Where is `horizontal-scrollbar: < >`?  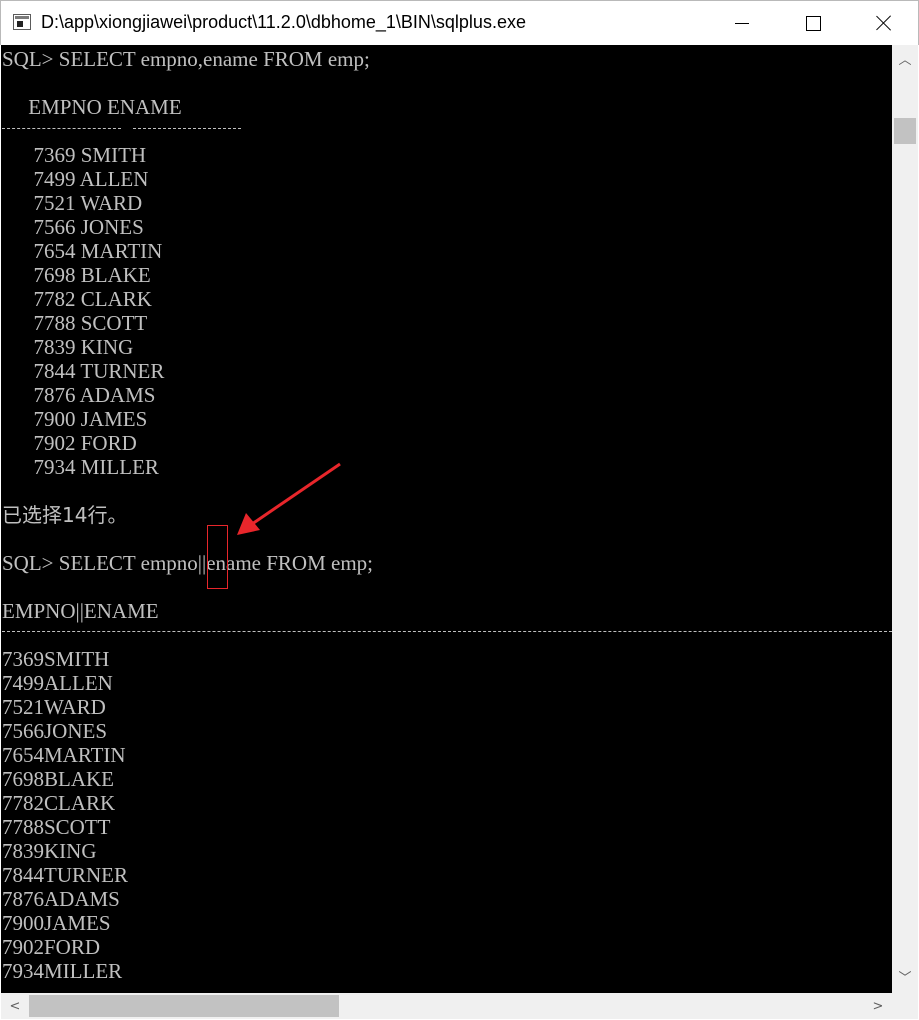 horizontal-scrollbar: < > is located at coordinates (446, 1006).